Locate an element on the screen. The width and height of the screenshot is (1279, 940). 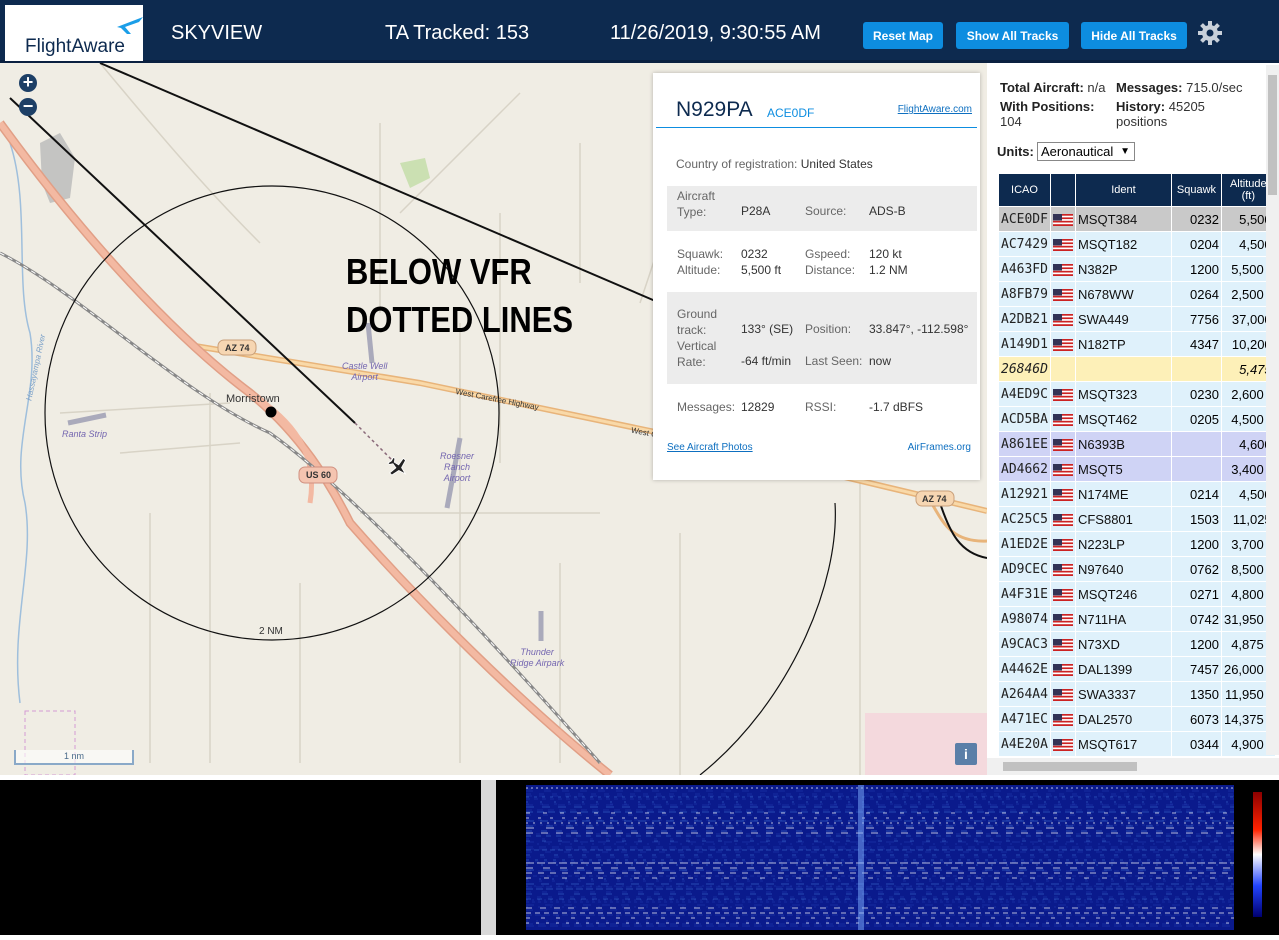
table-row: AC7429 MSQT182 0204 4,500 is located at coordinates (1137, 244).